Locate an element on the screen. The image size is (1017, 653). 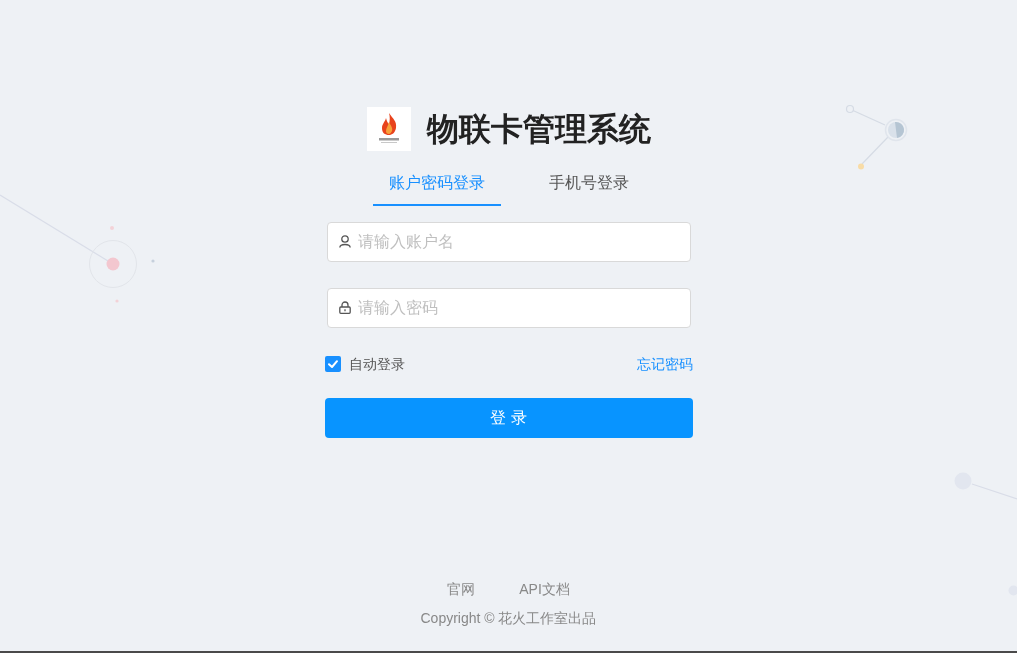
login-button: 登 录 is located at coordinates (508, 418).